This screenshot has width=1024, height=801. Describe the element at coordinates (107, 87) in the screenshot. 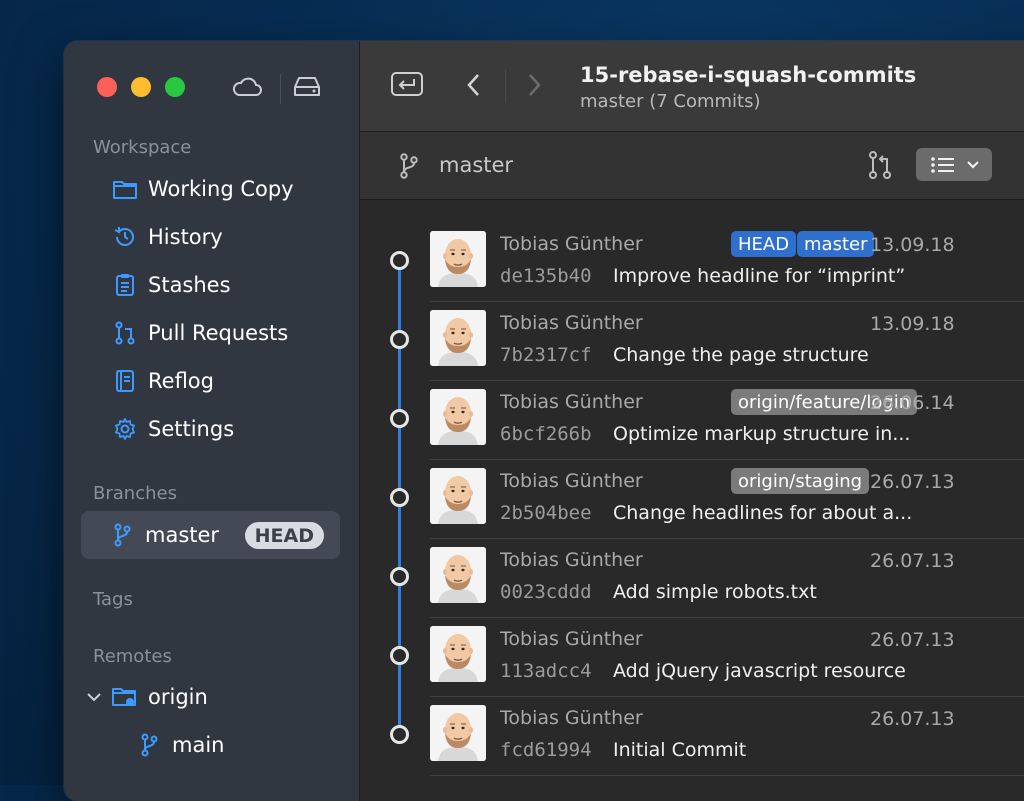

I see `close-window-button` at that location.